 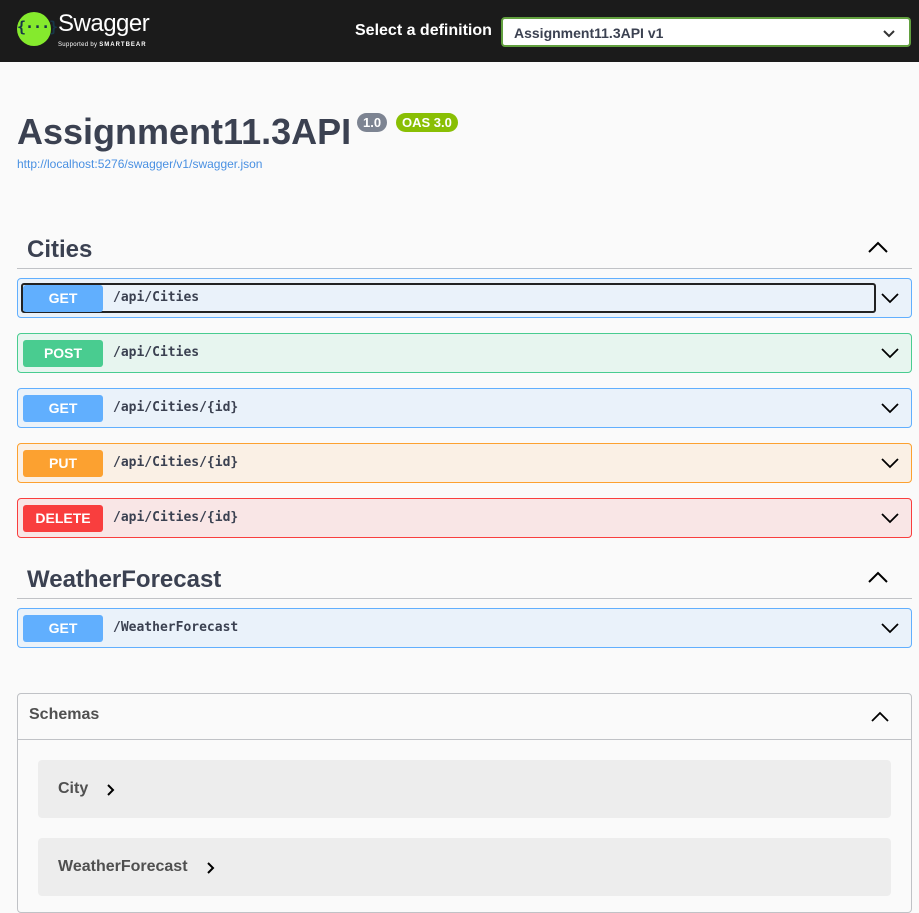 I want to click on swagger-logo-icon: {···}, so click(x=37, y=29).